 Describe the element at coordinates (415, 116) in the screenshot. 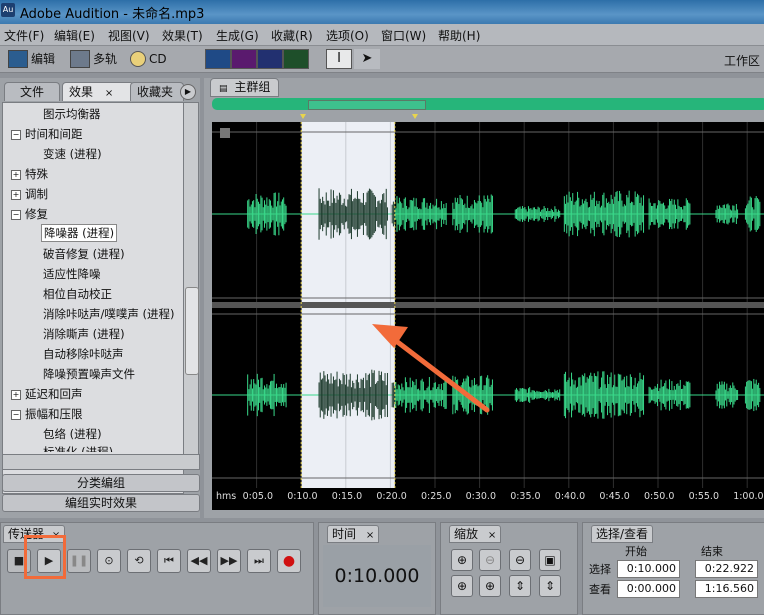

I see `selection-end-marker` at that location.